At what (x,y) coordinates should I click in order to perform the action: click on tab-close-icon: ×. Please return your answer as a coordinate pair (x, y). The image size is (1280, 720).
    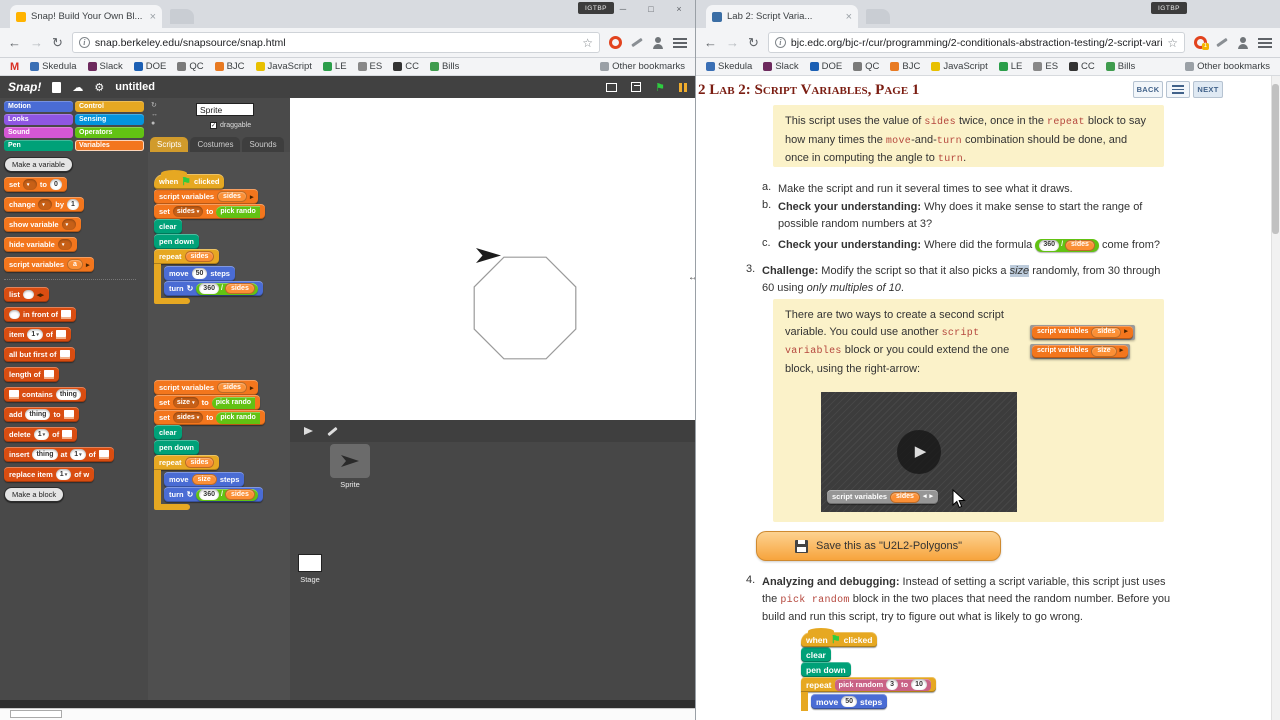
    Looking at the image, I should click on (849, 17).